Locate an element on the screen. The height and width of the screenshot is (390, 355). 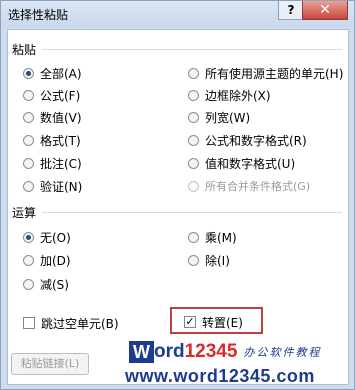
close-button: ✕ is located at coordinates (325, 10).